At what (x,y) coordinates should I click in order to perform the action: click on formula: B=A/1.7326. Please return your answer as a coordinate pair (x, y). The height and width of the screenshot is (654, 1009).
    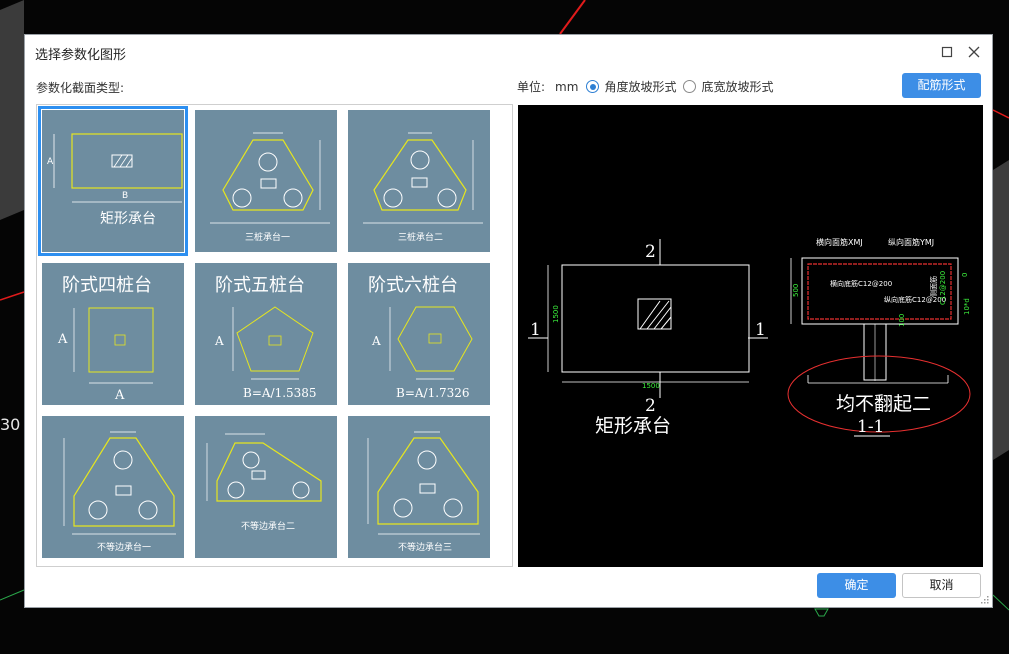
    Looking at the image, I should click on (433, 393).